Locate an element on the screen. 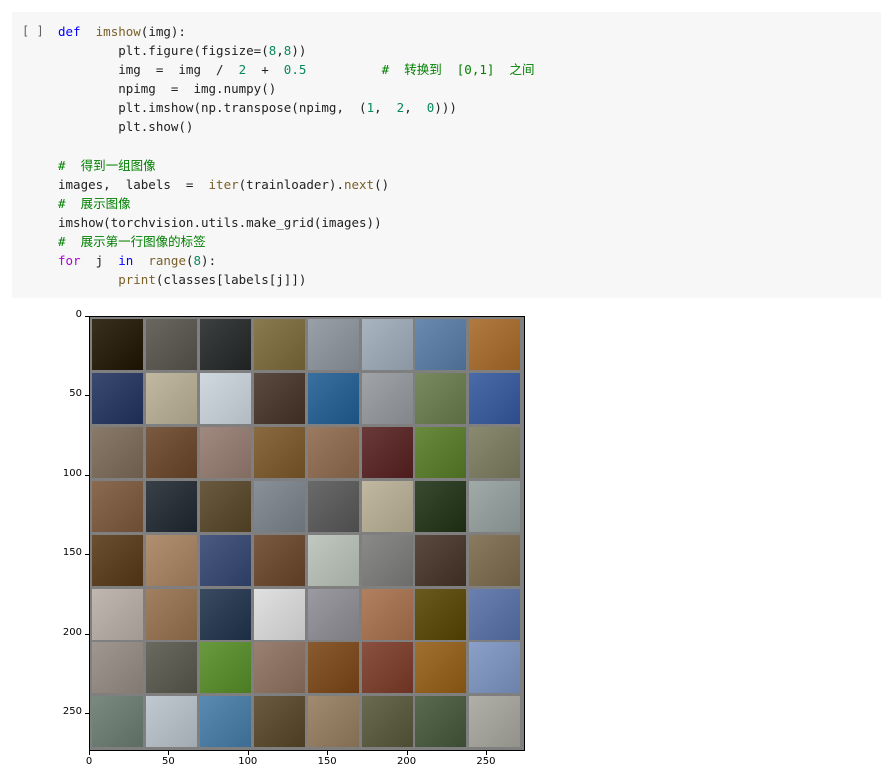 Image resolution: width=881 pixels, height=774 pixels. code-line: # 得到一组图像 is located at coordinates (296, 165).